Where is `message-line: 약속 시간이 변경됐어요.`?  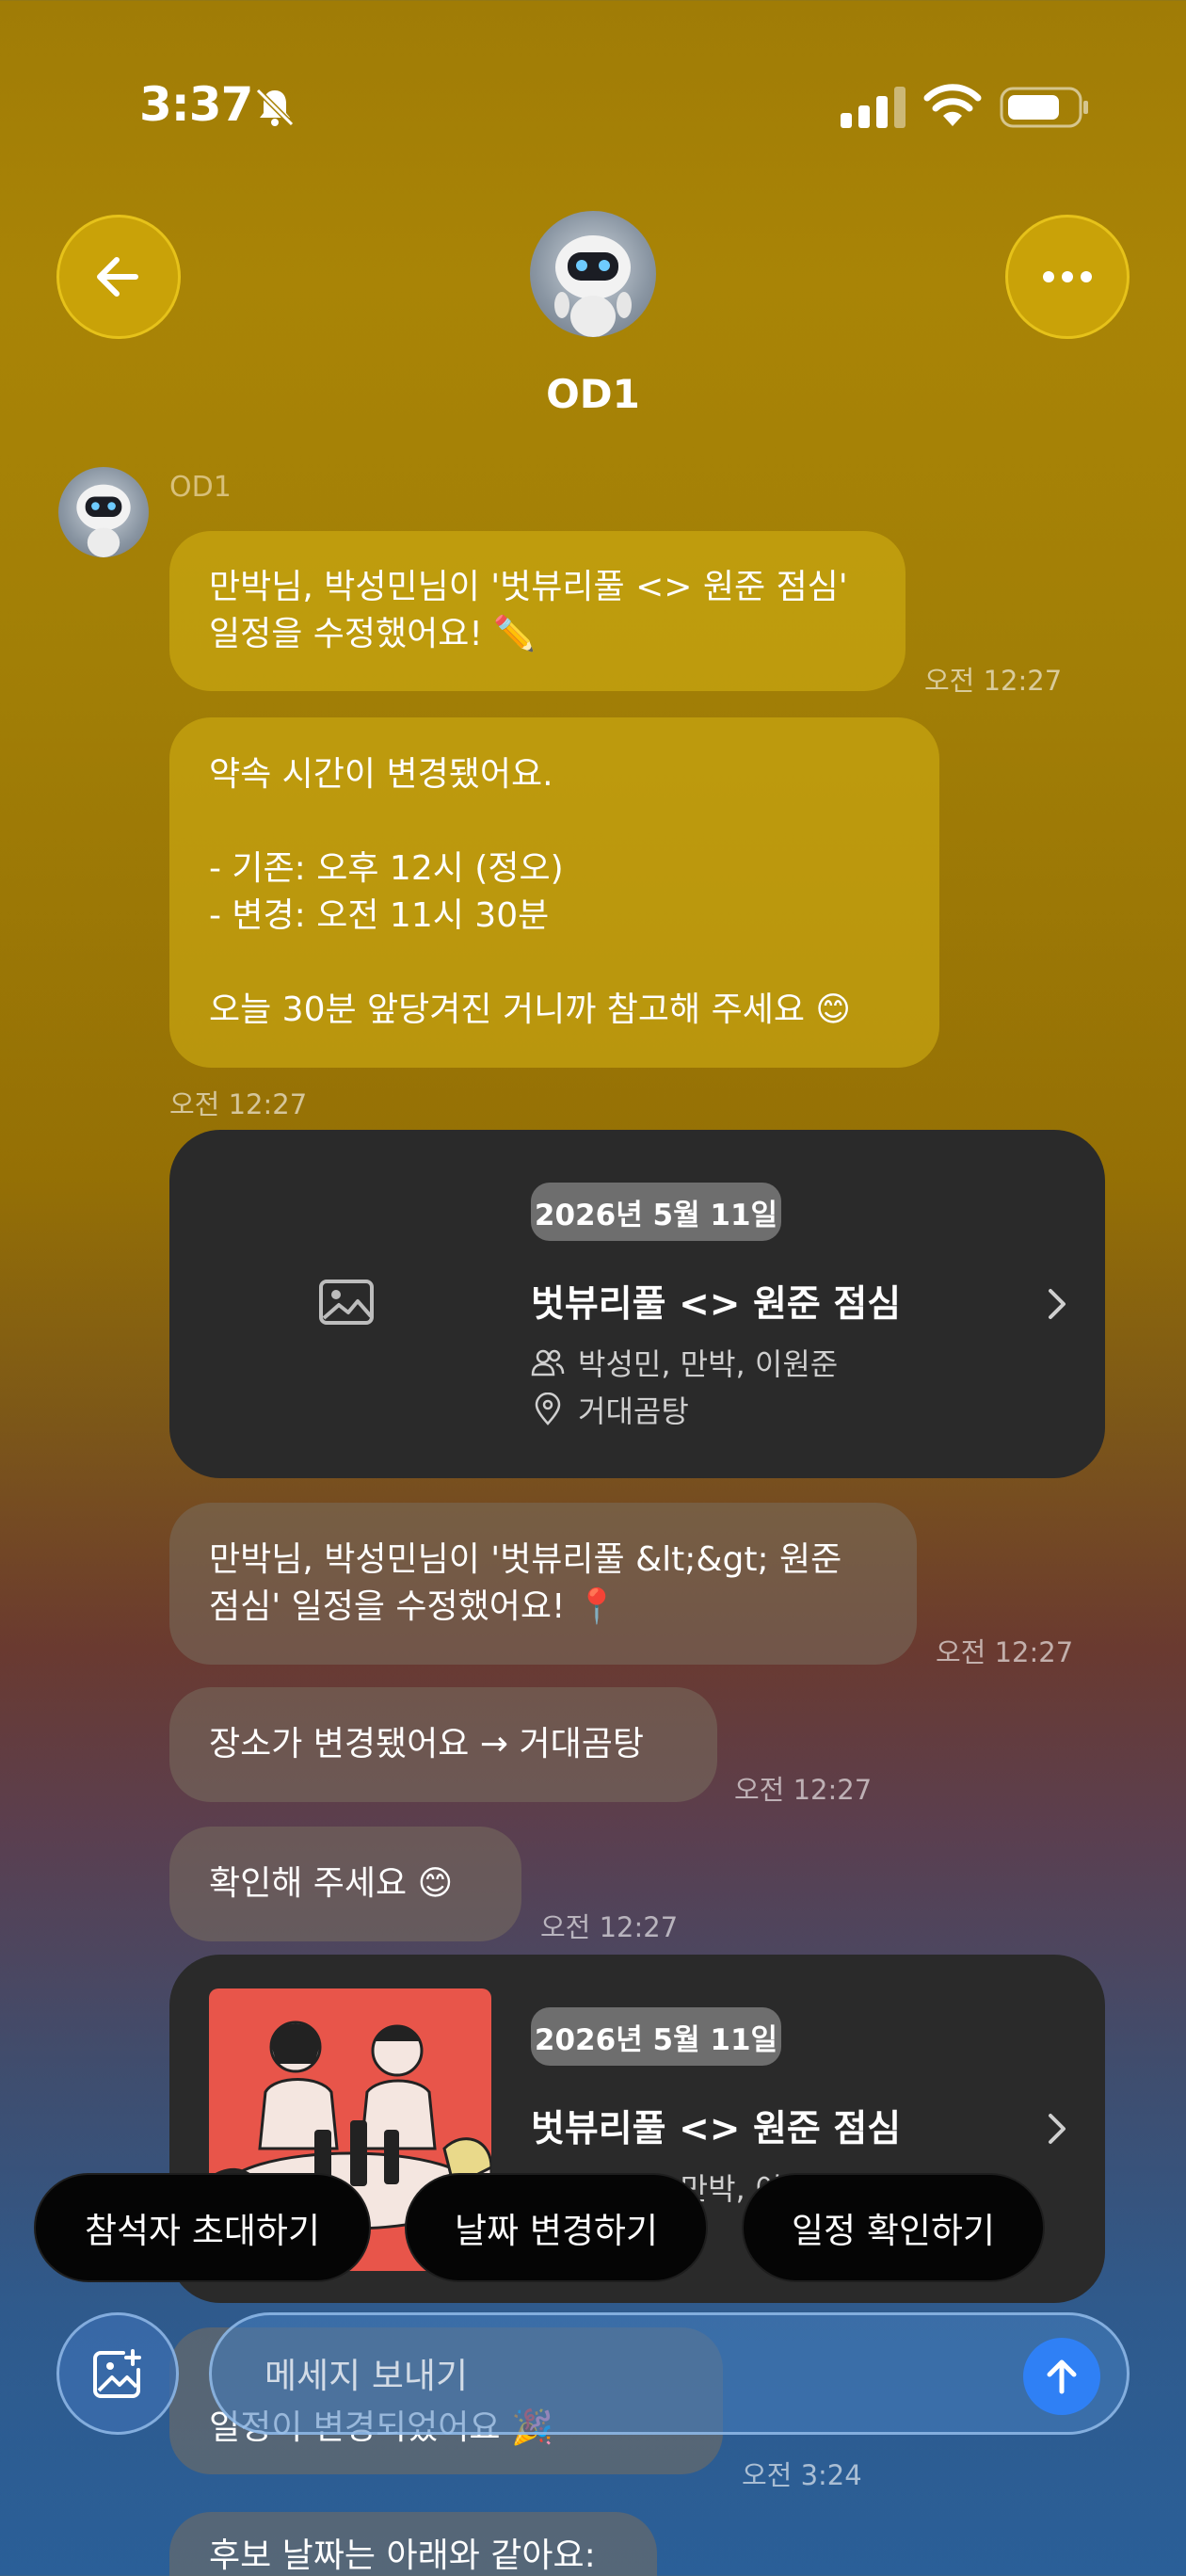
message-line: 약속 시간이 변경됐어요. is located at coordinates (381, 774).